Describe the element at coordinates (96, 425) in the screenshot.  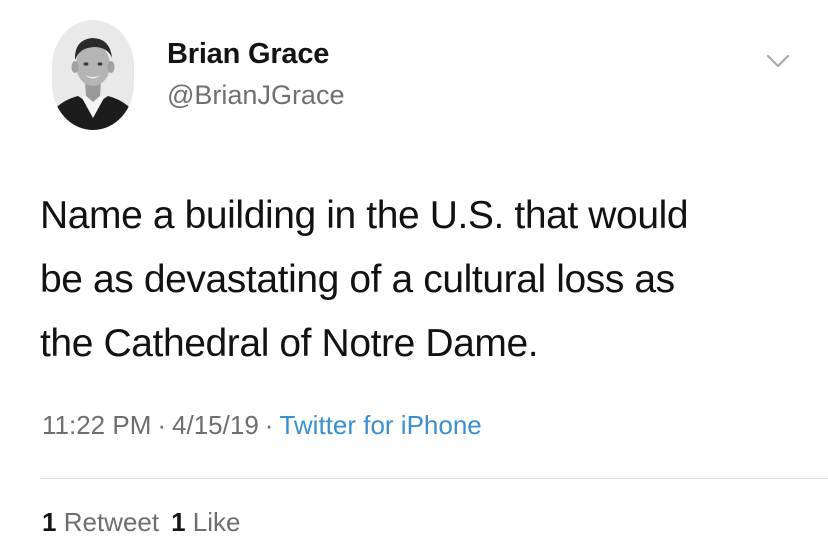
I see `tweet-time: 11:22 PM` at that location.